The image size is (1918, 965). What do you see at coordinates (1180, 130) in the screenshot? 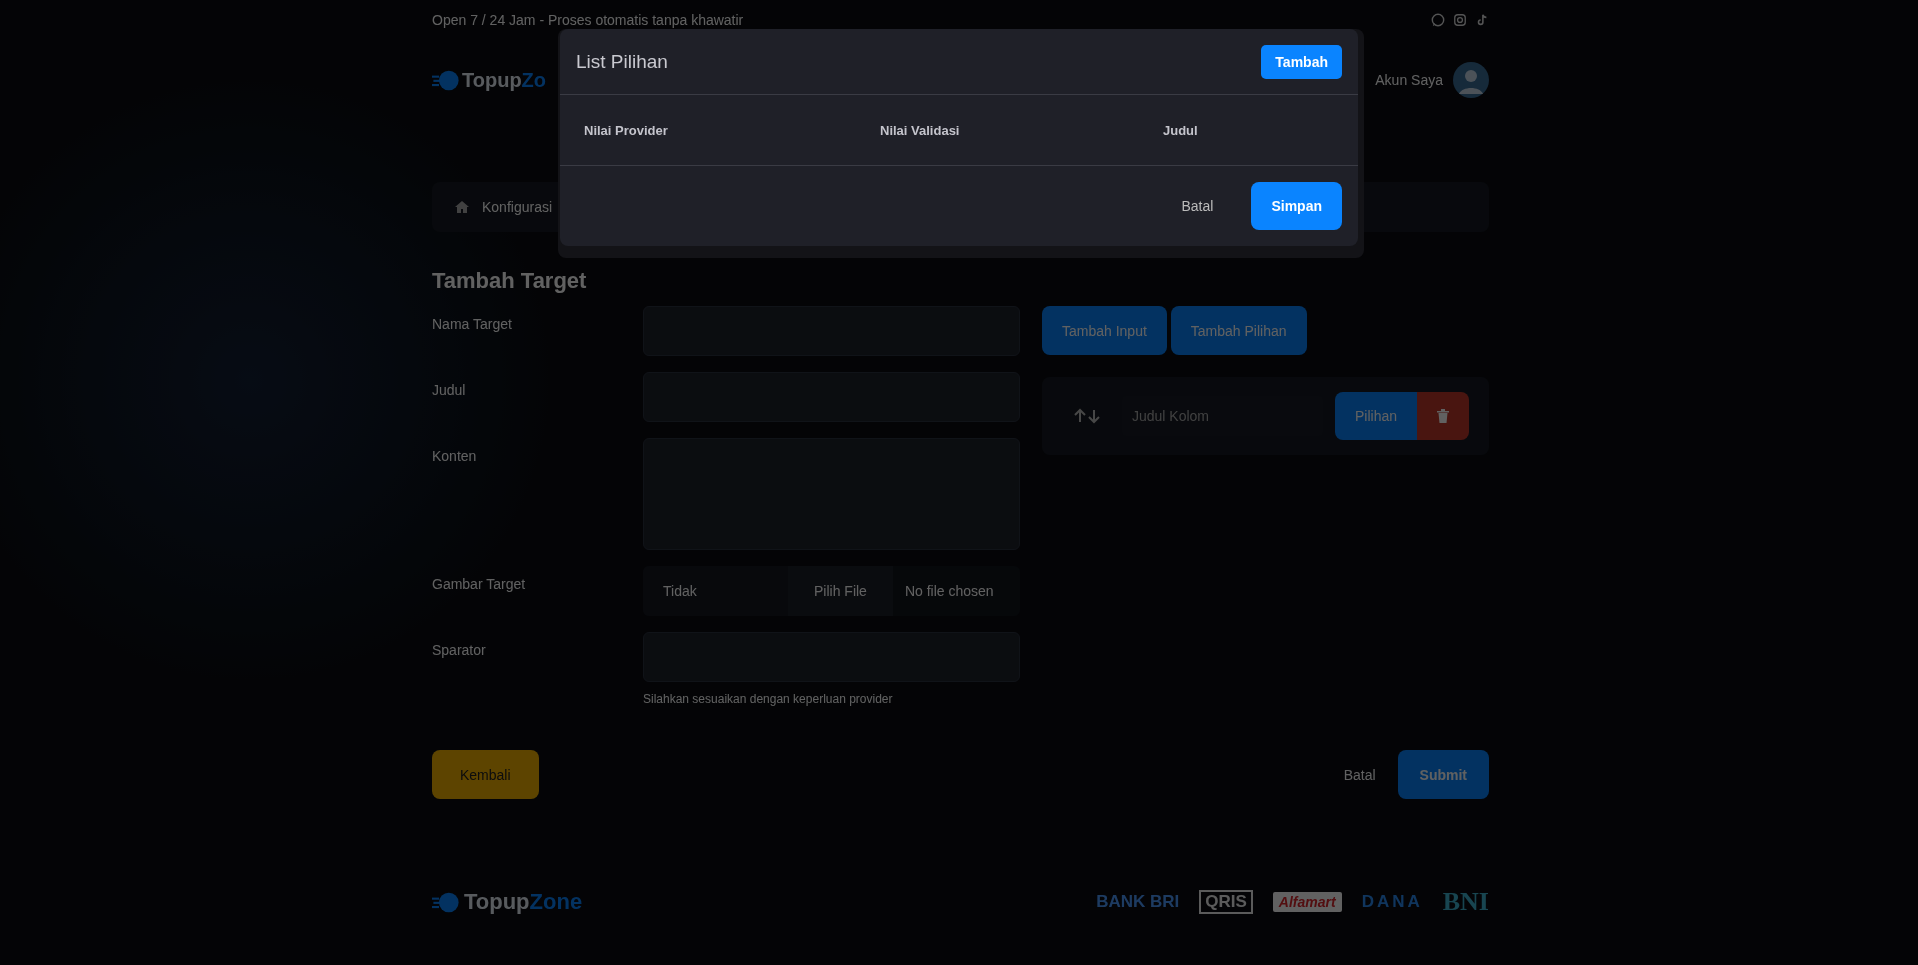
I see `column-header: Judul` at bounding box center [1180, 130].